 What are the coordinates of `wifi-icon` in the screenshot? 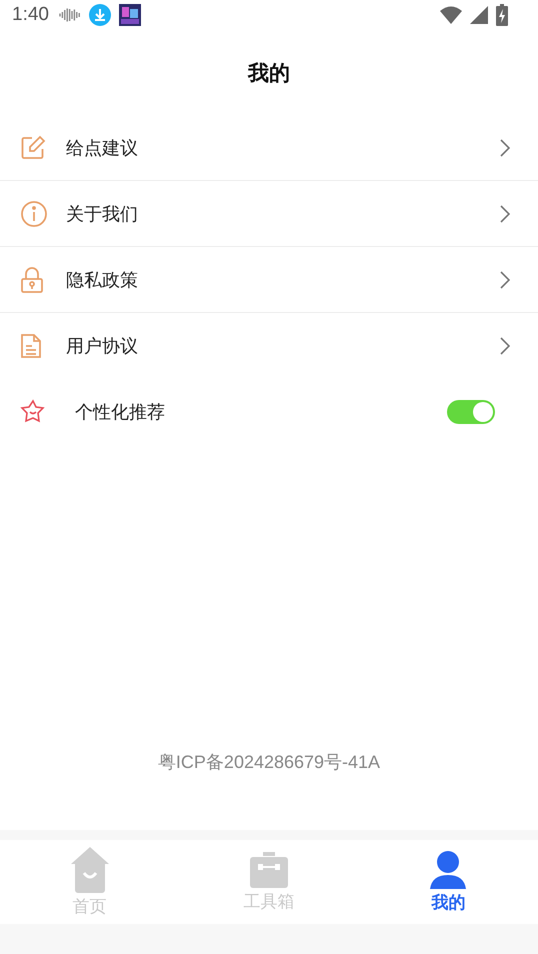 It's located at (451, 15).